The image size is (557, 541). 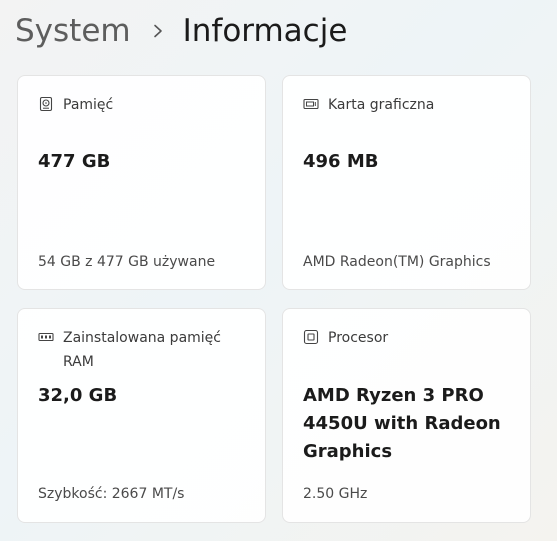 What do you see at coordinates (341, 161) in the screenshot?
I see `graphics-memory-value: 496 MB` at bounding box center [341, 161].